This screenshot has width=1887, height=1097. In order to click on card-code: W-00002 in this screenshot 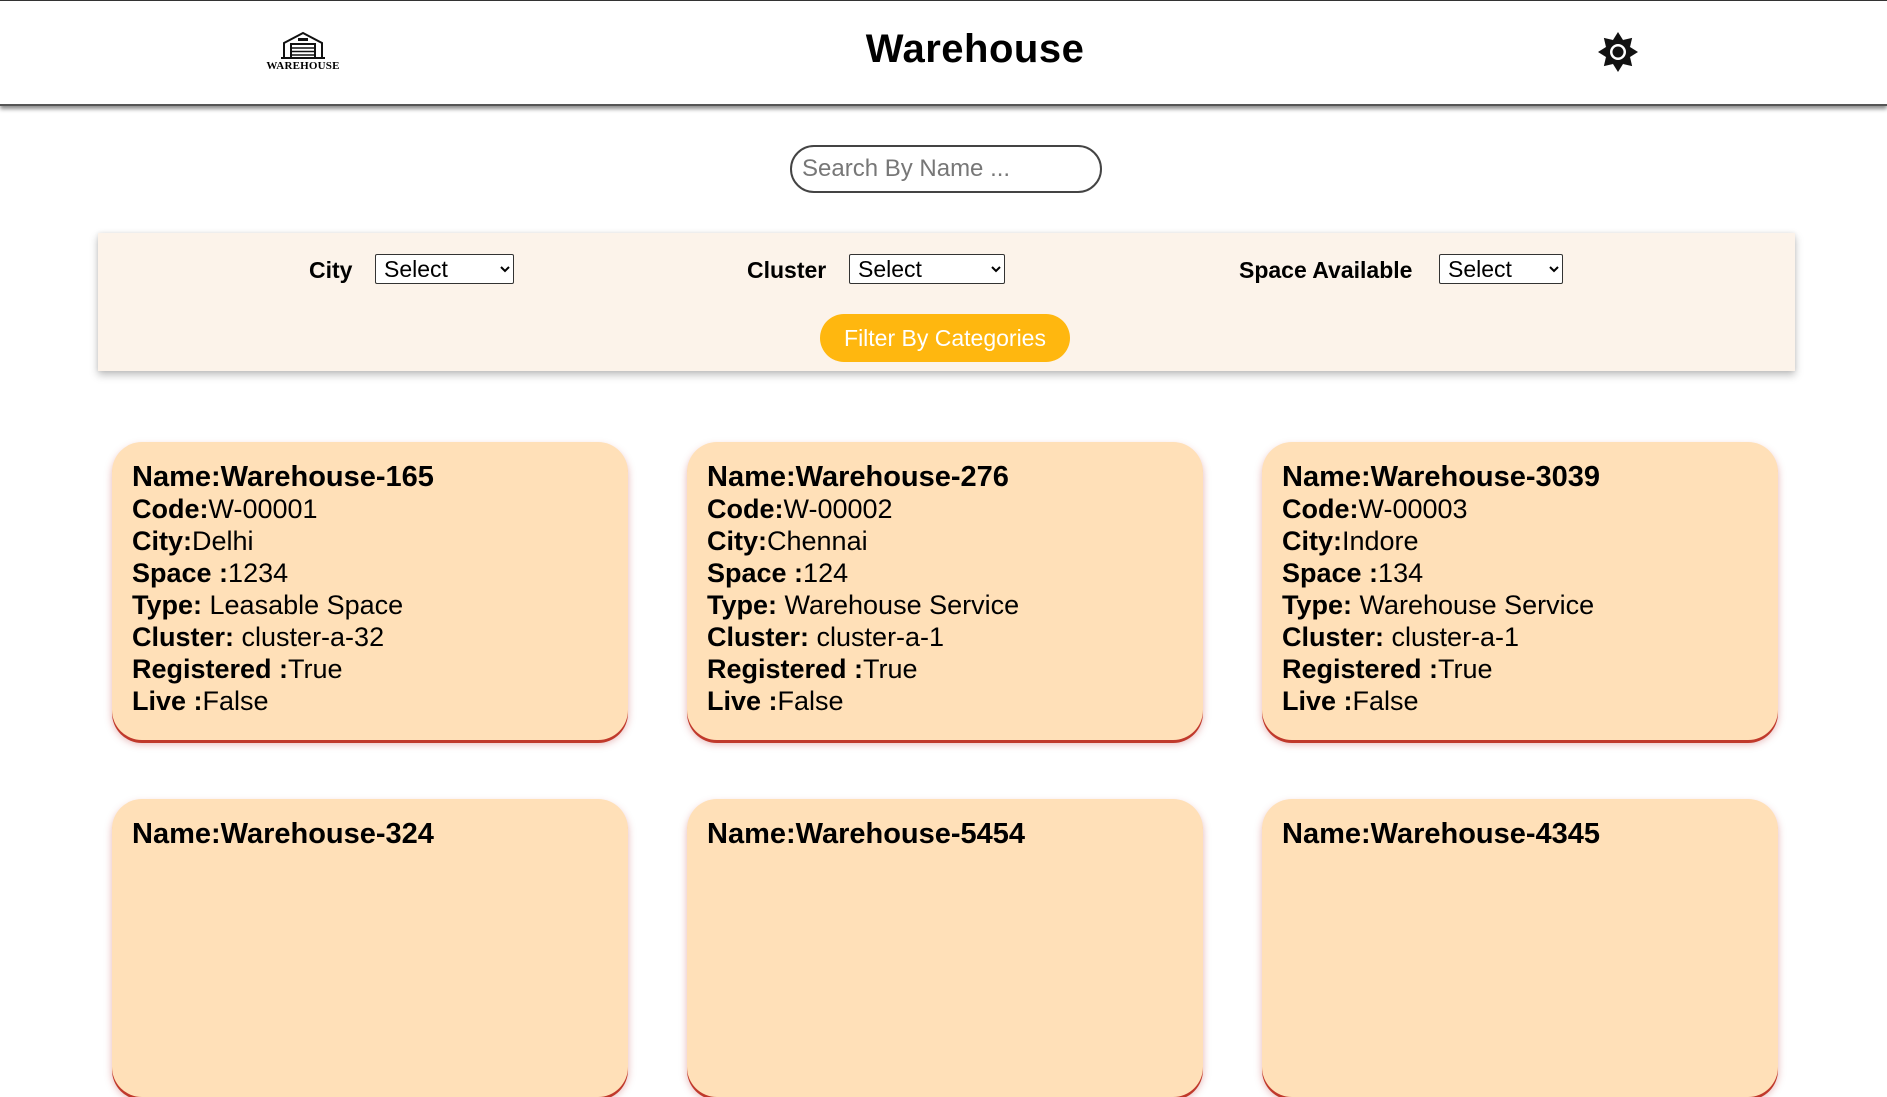, I will do `click(838, 509)`.